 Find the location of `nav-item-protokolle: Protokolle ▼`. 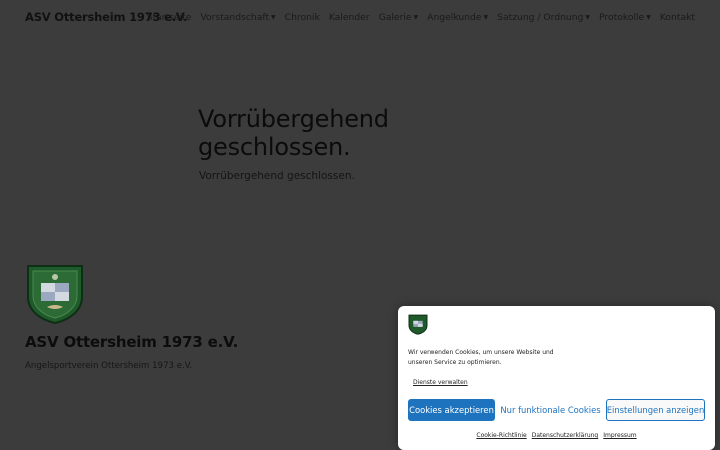

nav-item-protokolle: Protokolle ▼ is located at coordinates (625, 17).